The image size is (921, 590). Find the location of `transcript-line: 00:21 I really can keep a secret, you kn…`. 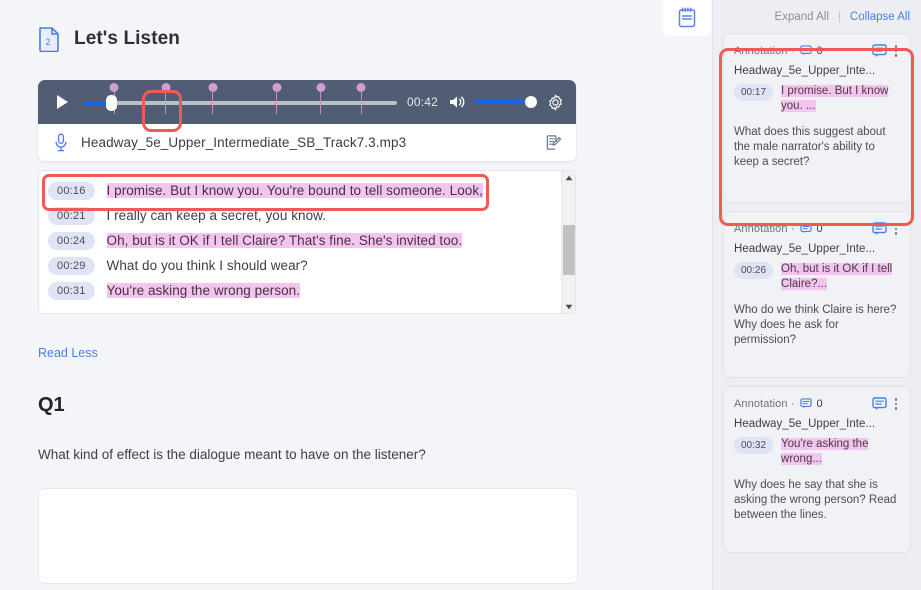

transcript-line: 00:21 I really can keep a secret, you kn… is located at coordinates (300, 215).